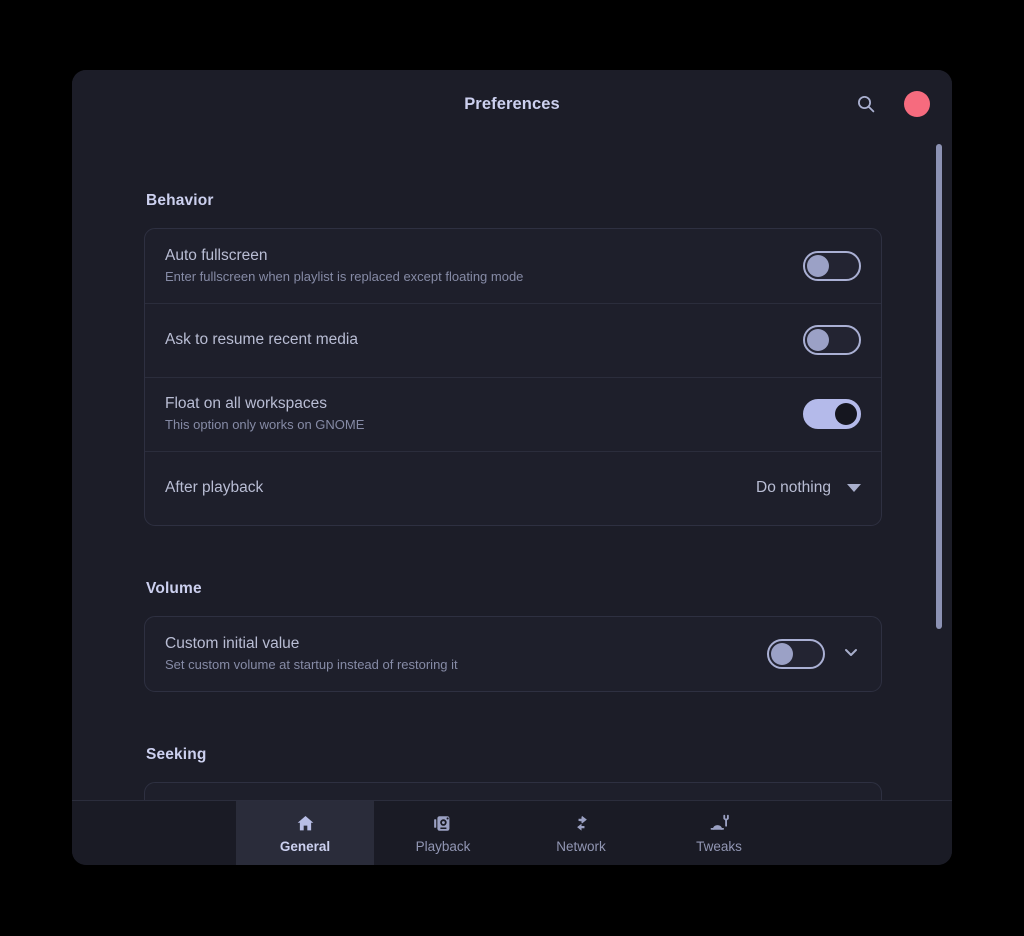  What do you see at coordinates (176, 754) in the screenshot?
I see `section-title-seeking: Seeking` at bounding box center [176, 754].